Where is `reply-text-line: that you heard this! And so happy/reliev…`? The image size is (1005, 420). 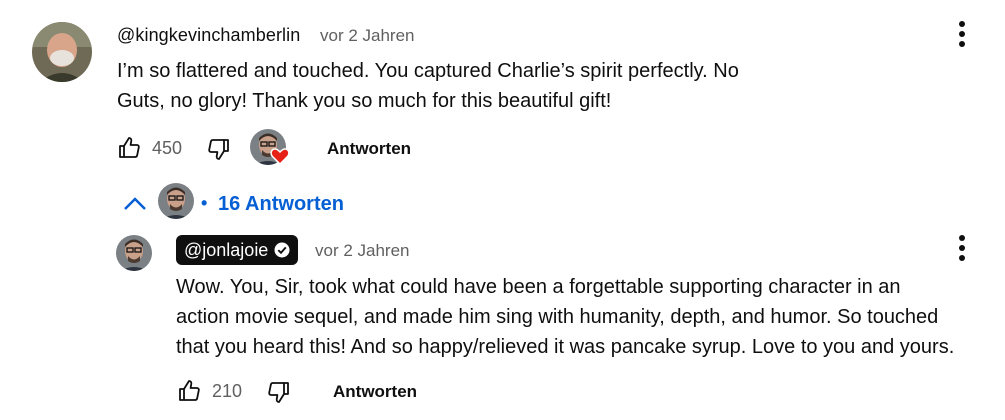 reply-text-line: that you heard this! And so happy/reliev… is located at coordinates (565, 347).